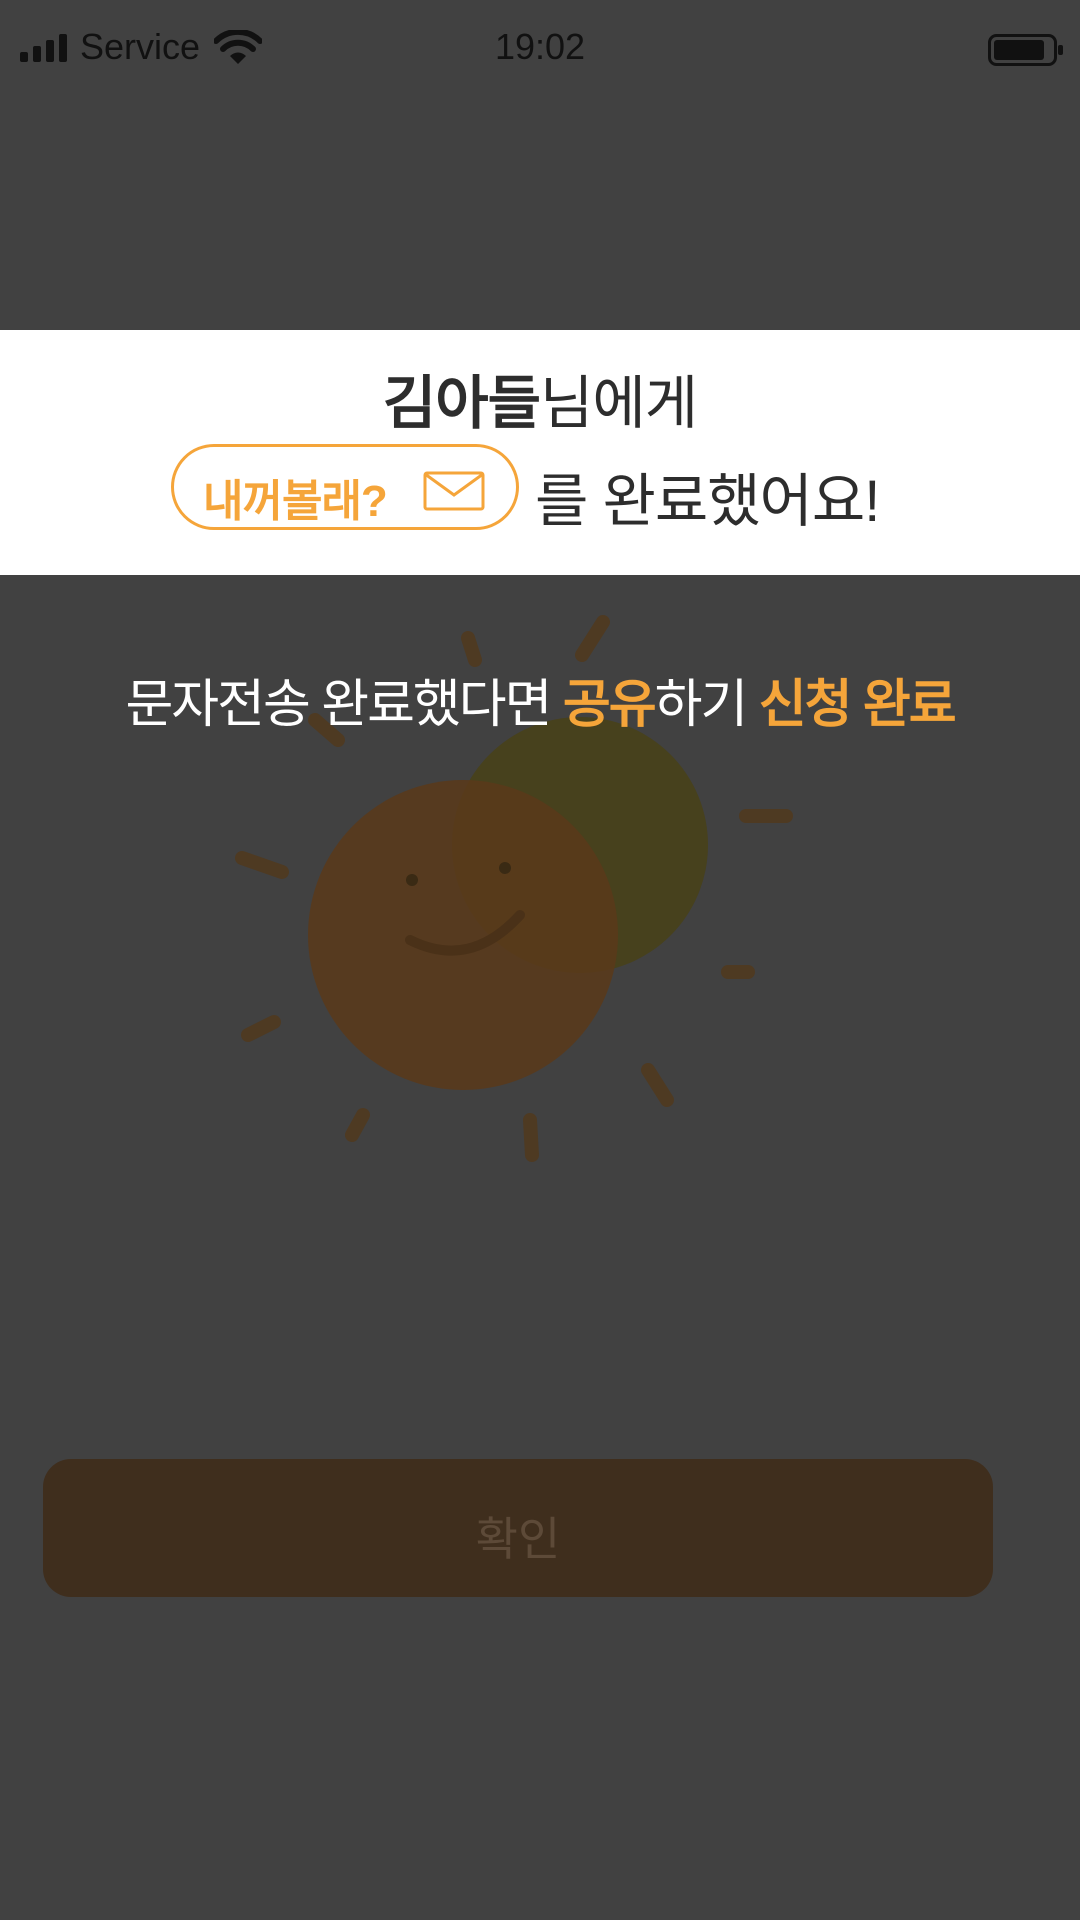  Describe the element at coordinates (609, 705) in the screenshot. I see `share-highlight: 공유` at that location.